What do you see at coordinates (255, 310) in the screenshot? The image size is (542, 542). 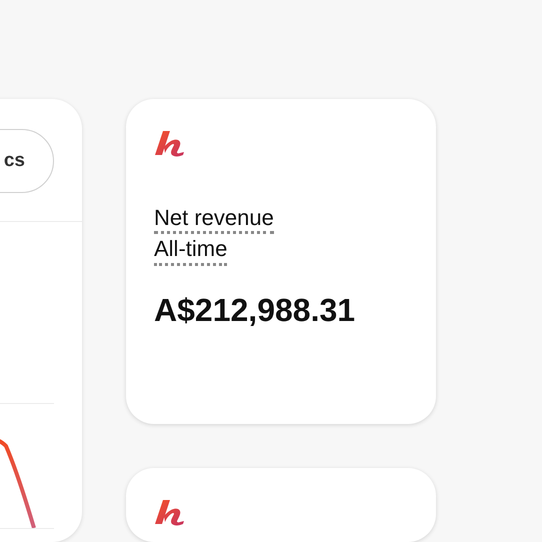 I see `metric-value: A$212,988.31` at bounding box center [255, 310].